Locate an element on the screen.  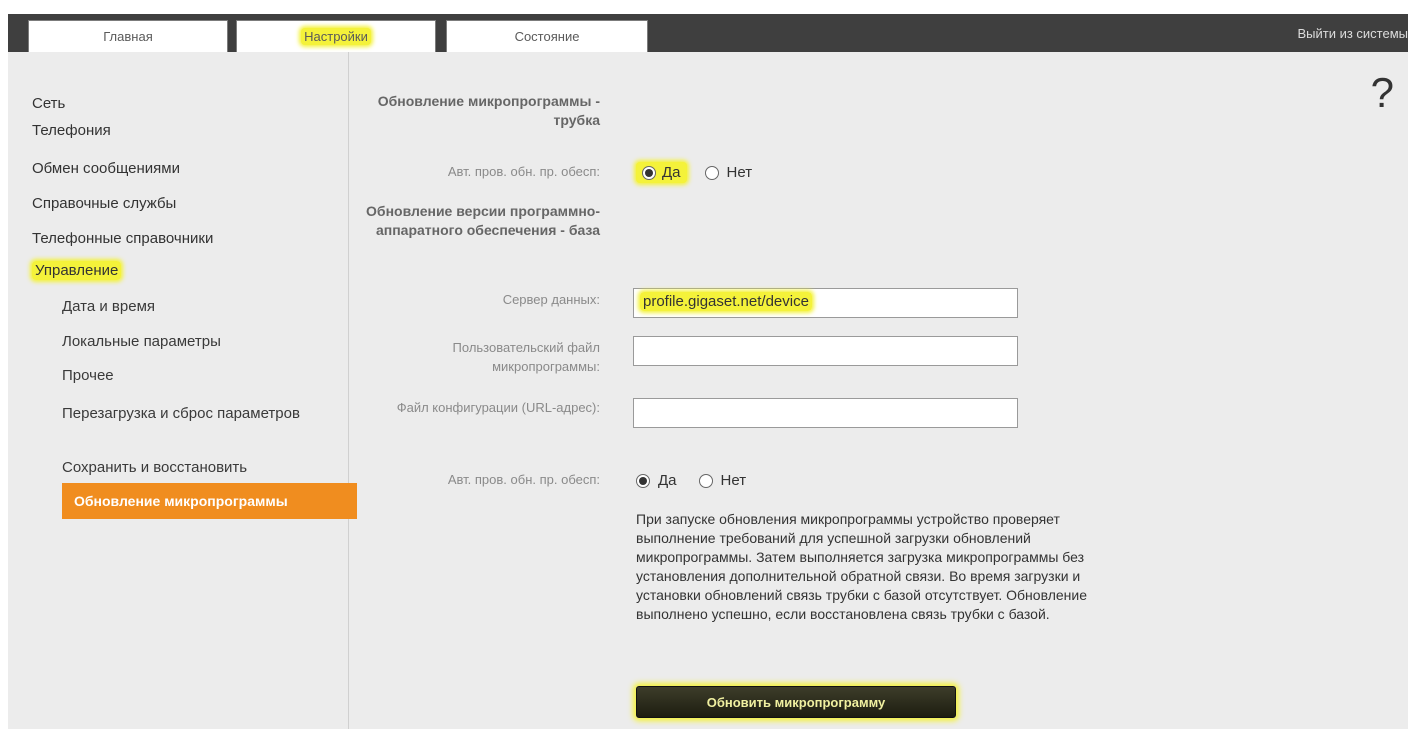
logout-link: Выйти из системы is located at coordinates (1352, 33).